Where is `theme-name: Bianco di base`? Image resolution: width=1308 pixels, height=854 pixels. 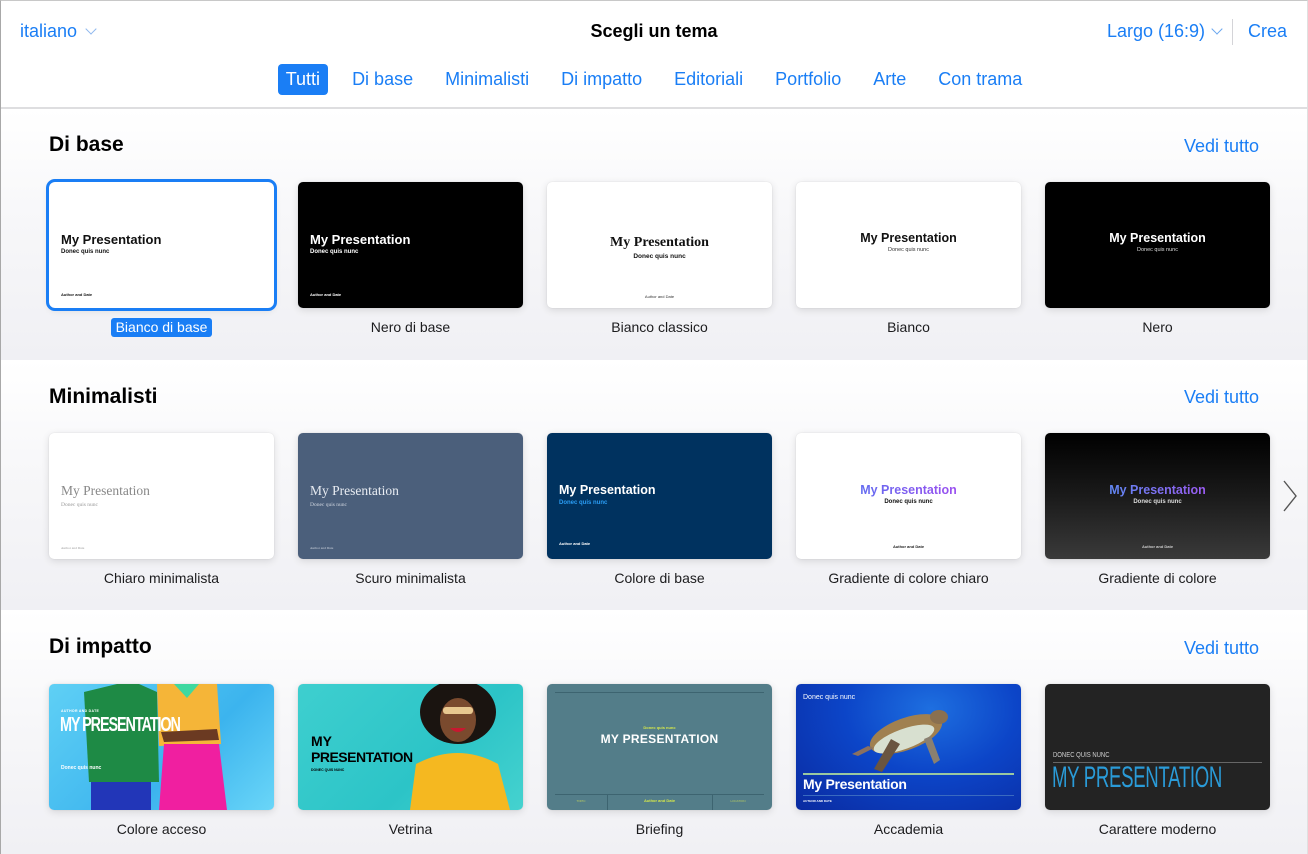 theme-name: Bianco di base is located at coordinates (161, 327).